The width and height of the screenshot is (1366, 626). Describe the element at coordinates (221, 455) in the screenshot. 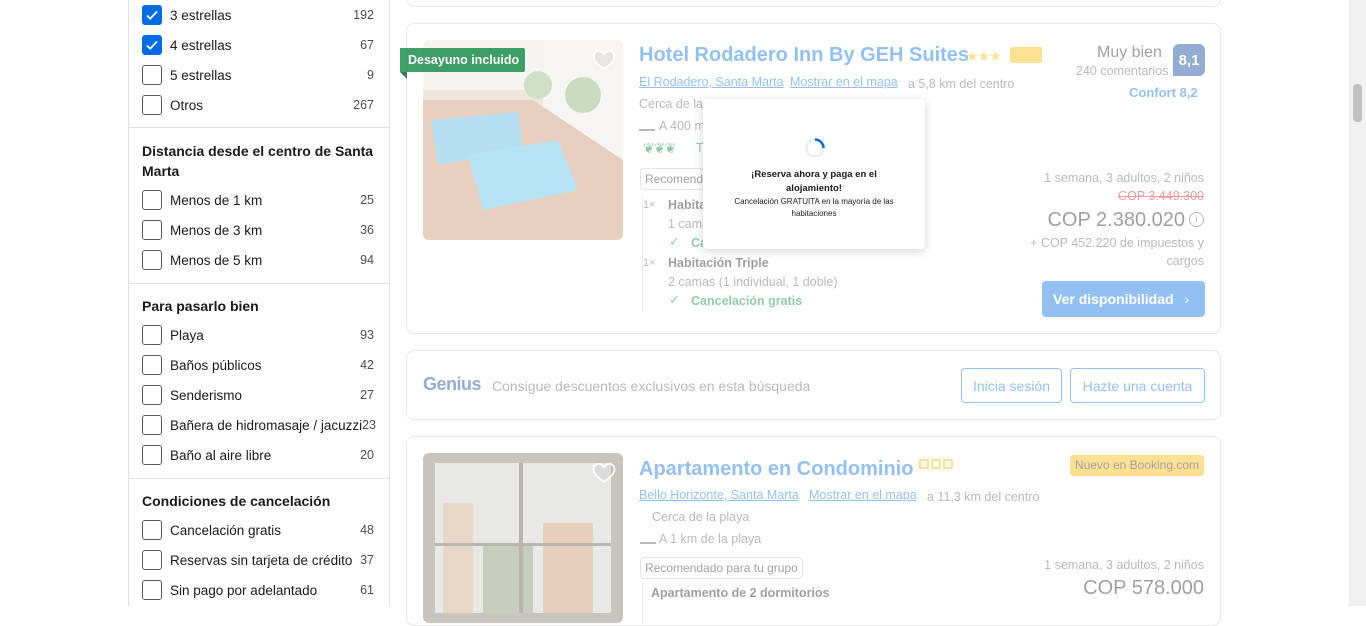

I see `filter-label: Baño al aire libre` at that location.